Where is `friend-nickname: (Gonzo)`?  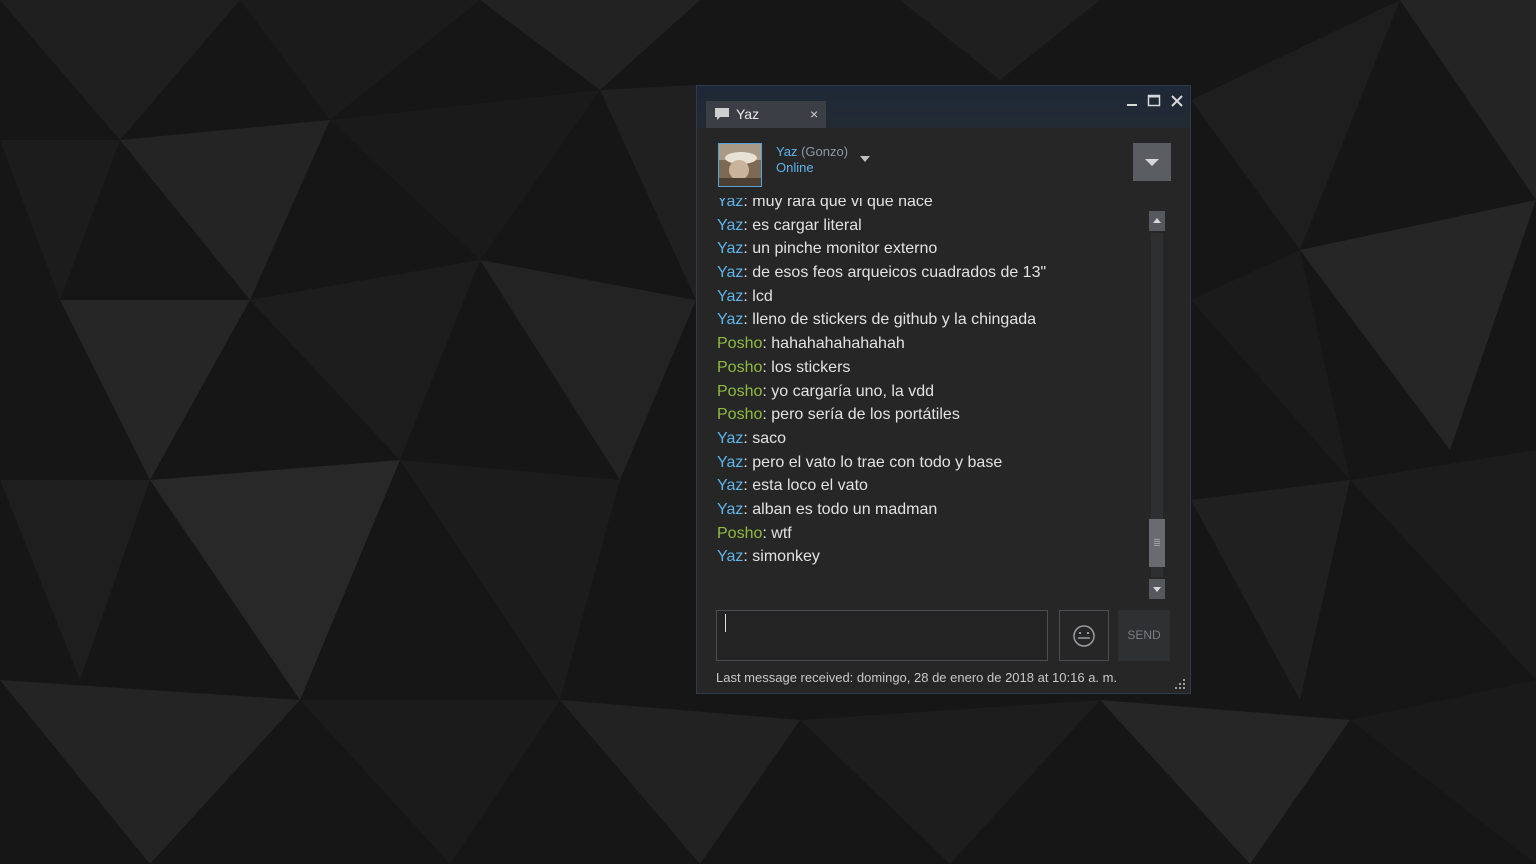
friend-nickname: (Gonzo) is located at coordinates (825, 151).